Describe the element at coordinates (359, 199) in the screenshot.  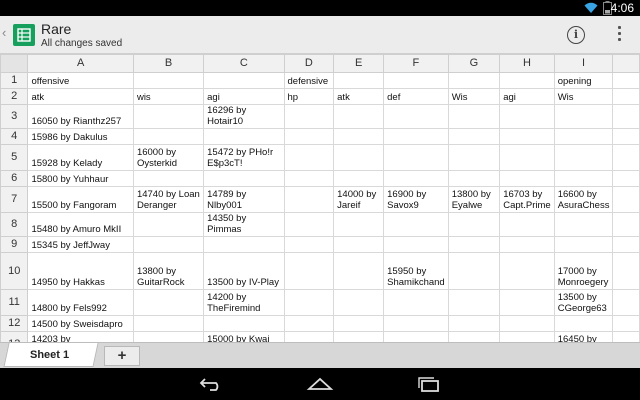
I see `cell-e7: 14000 by Jareif` at that location.